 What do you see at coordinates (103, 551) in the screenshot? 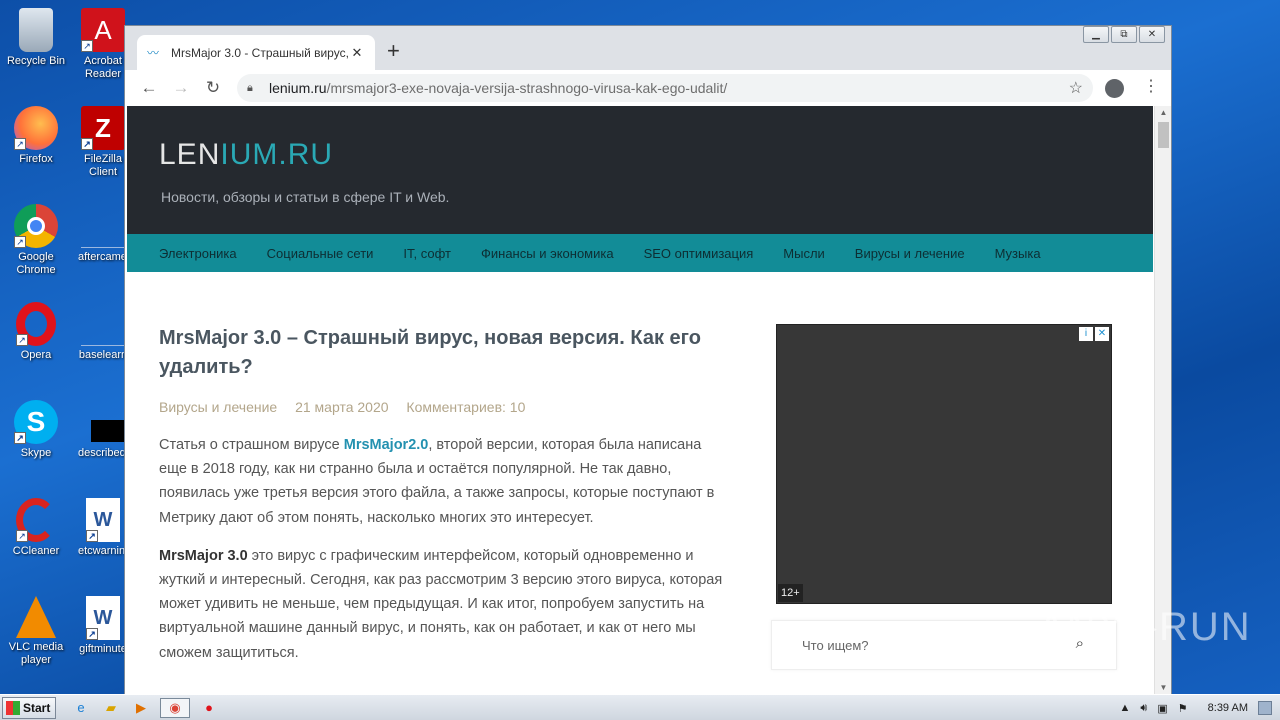
I see `desktop-icon-label: etcwarning` at bounding box center [103, 551].